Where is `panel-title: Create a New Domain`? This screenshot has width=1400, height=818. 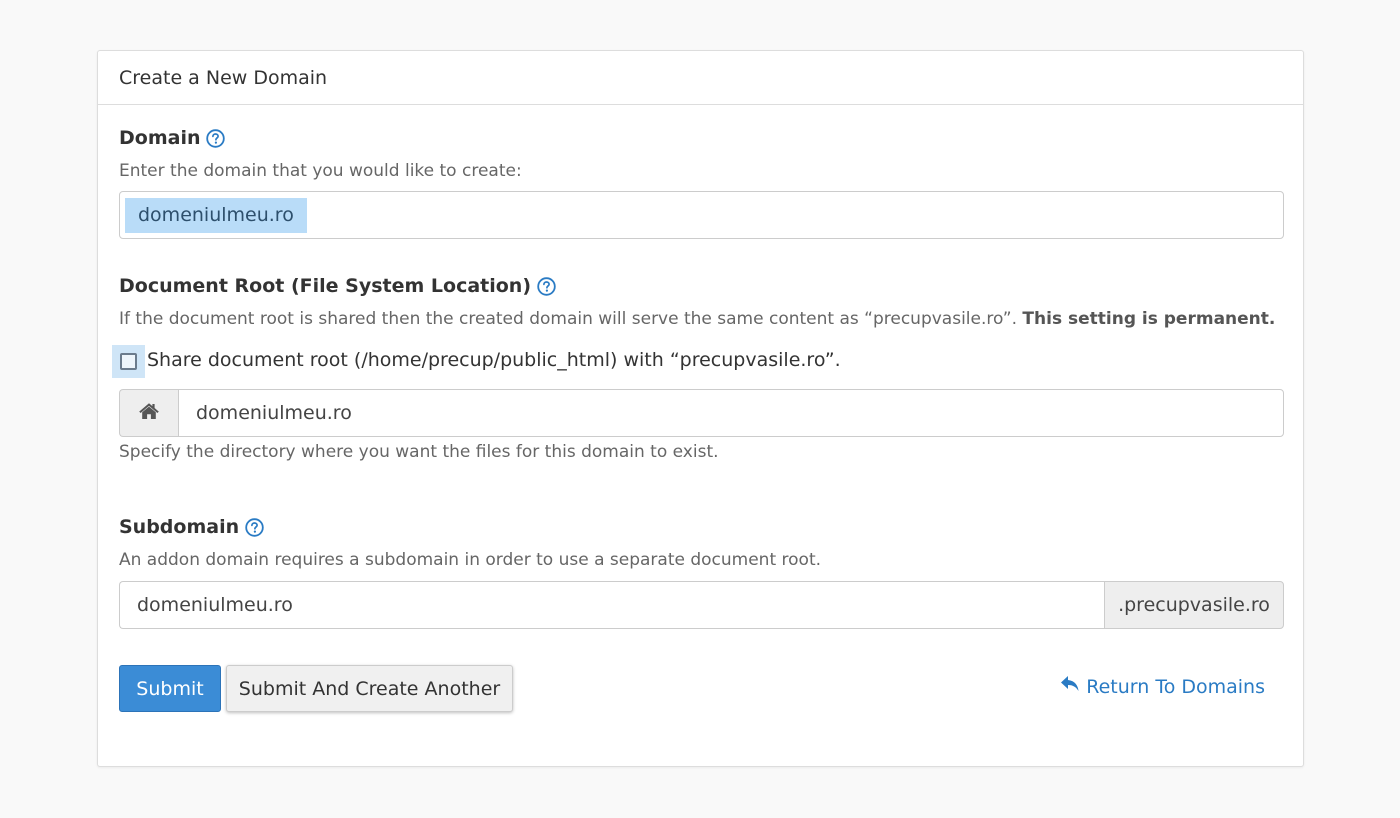
panel-title: Create a New Domain is located at coordinates (700, 78).